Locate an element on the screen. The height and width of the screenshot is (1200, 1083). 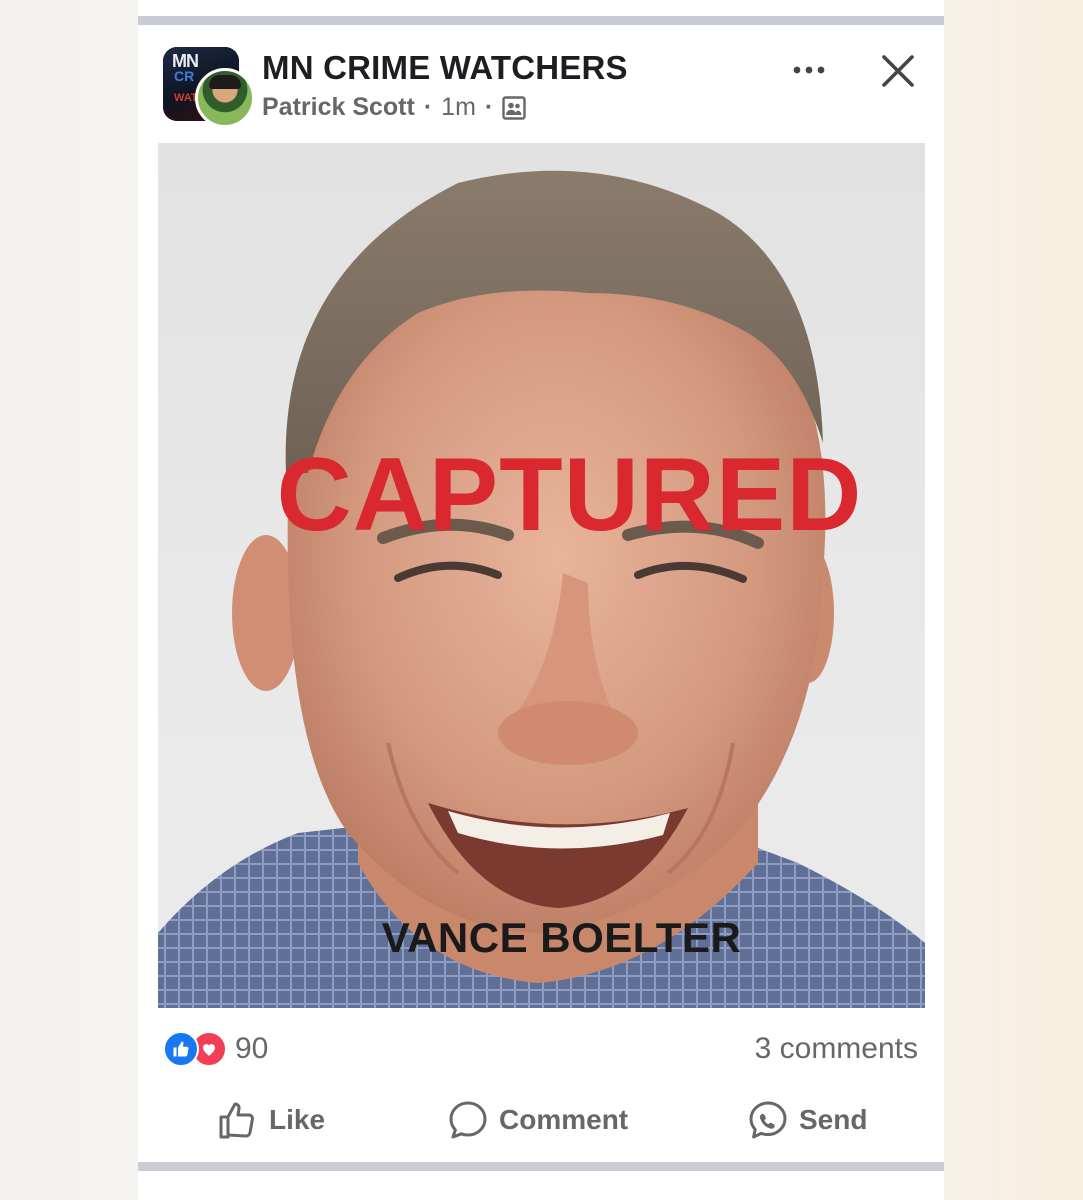
post-stats: 90 3 comments is located at coordinates (541, 1050).